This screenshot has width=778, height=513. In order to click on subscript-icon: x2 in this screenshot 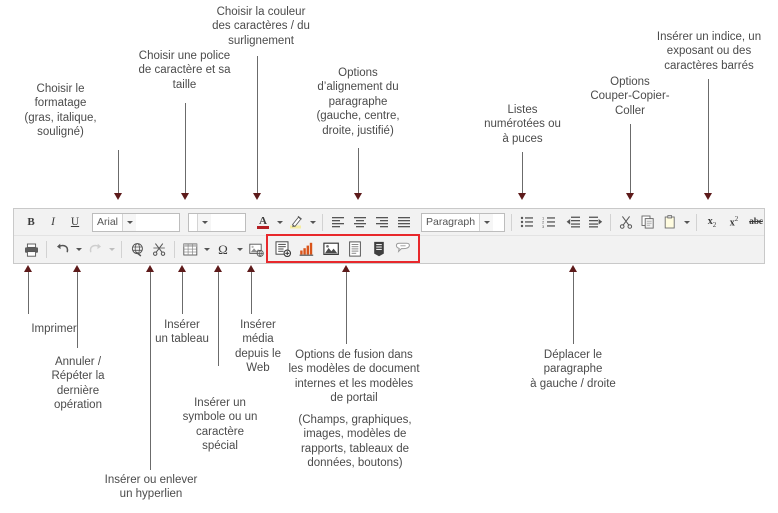, I will do `click(712, 222)`.